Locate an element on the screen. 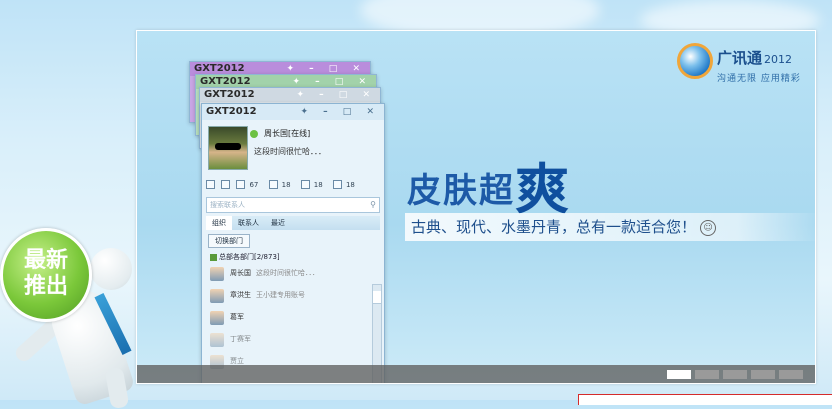 This screenshot has width=832, height=409. profile-status-message: 这段时间很忙哈．．． is located at coordinates (290, 151).